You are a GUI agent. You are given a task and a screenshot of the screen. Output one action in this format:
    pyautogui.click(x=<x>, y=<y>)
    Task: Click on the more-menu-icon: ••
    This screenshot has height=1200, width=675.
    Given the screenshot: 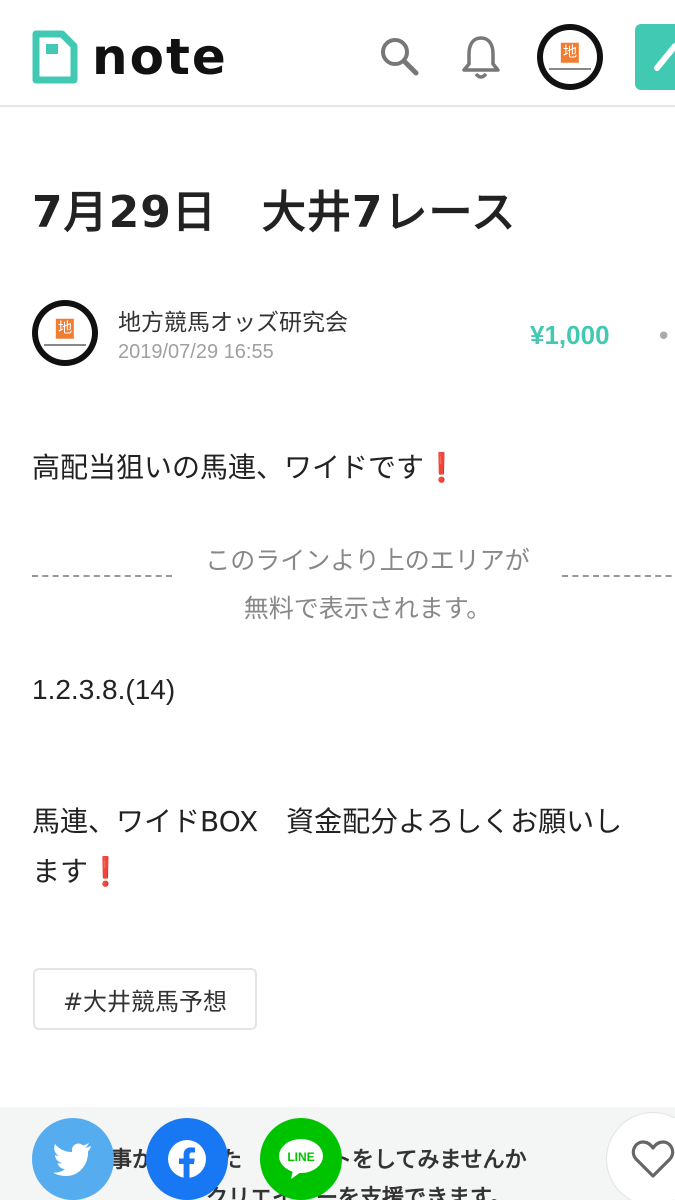 What is the action you would take?
    pyautogui.click(x=665, y=337)
    